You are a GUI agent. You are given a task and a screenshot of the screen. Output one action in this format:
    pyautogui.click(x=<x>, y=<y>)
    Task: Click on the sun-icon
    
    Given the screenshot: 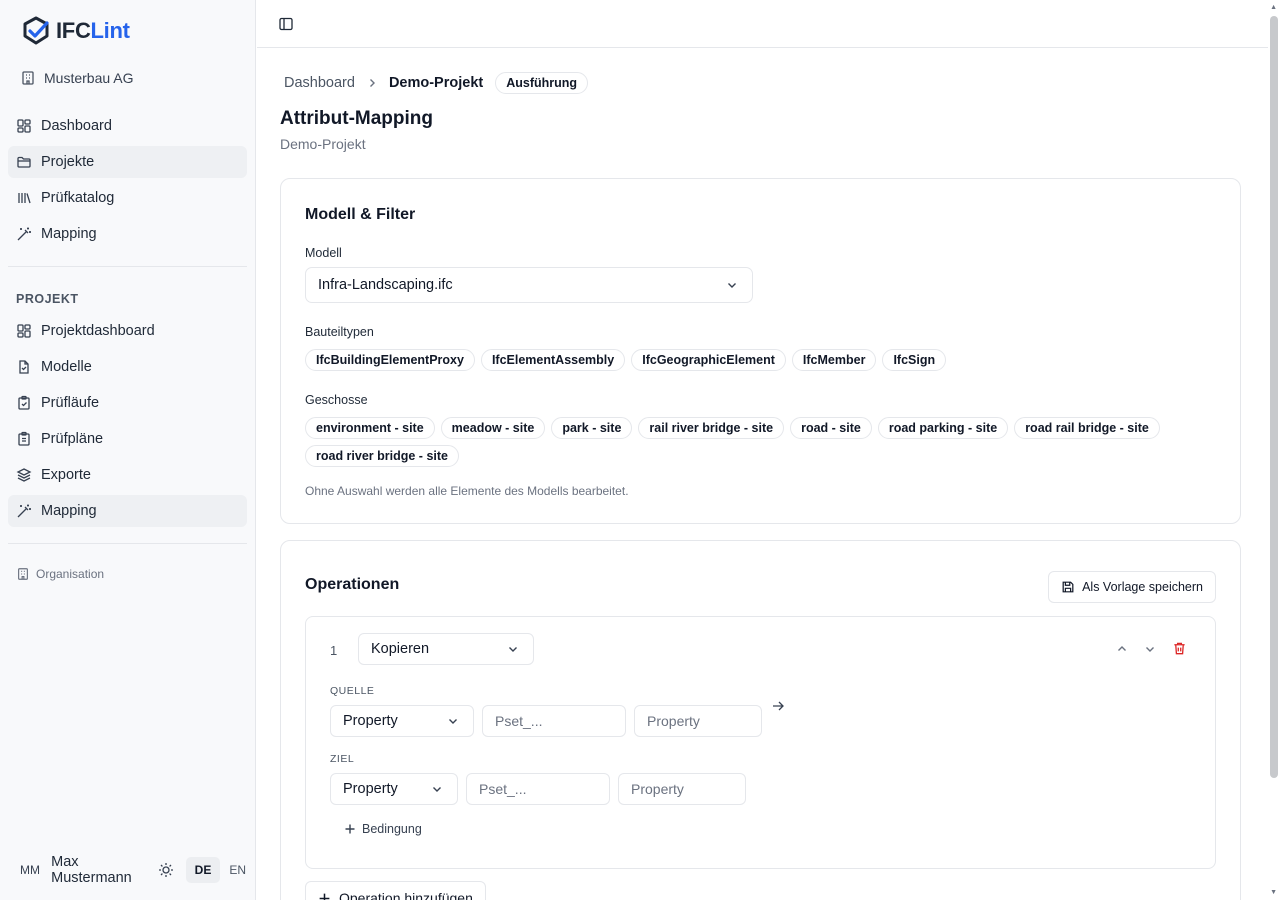 What is the action you would take?
    pyautogui.click(x=165, y=870)
    